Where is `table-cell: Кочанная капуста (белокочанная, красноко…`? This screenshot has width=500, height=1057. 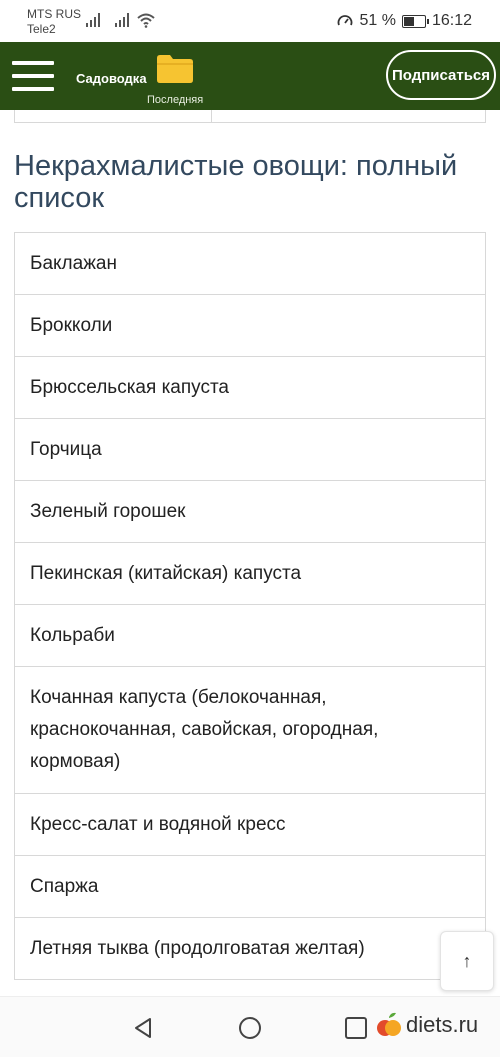
table-cell: Кочанная капуста (белокочанная, красноко… is located at coordinates (250, 730).